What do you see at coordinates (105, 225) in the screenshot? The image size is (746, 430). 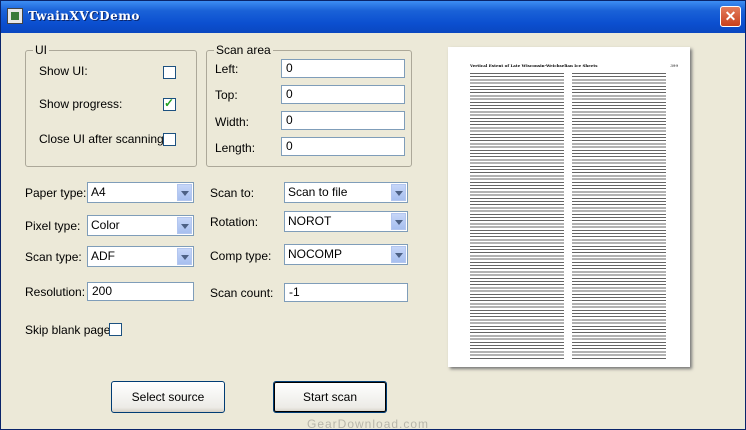 I see `pixel-type-value: Color` at bounding box center [105, 225].